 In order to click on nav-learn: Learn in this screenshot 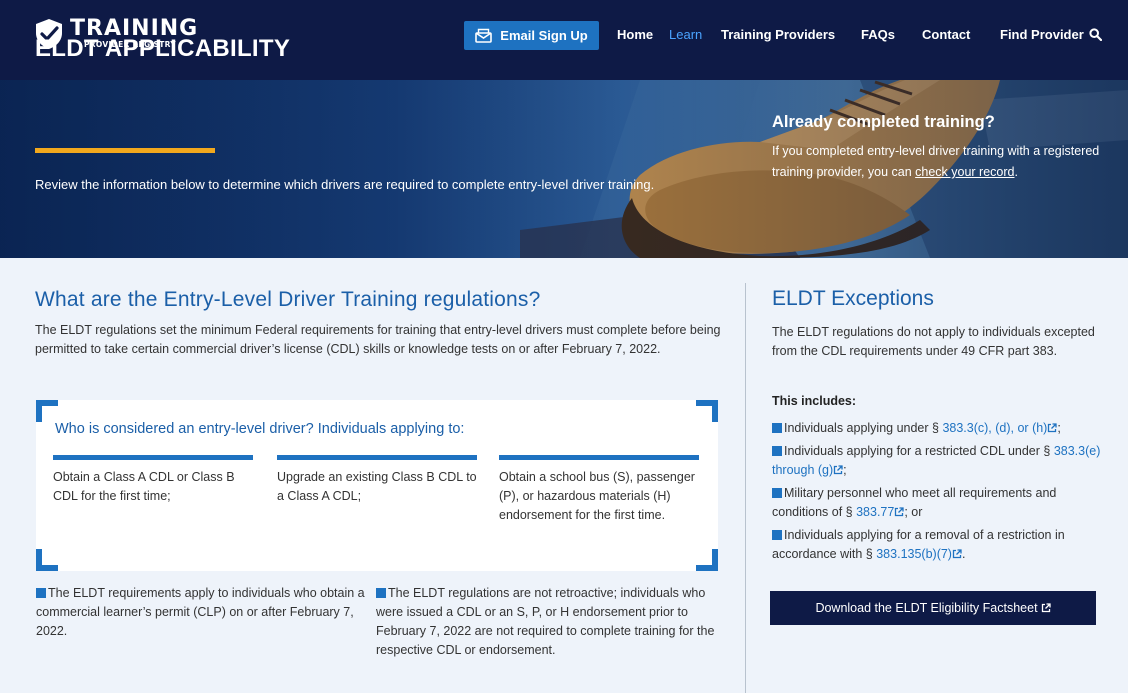, I will do `click(685, 34)`.